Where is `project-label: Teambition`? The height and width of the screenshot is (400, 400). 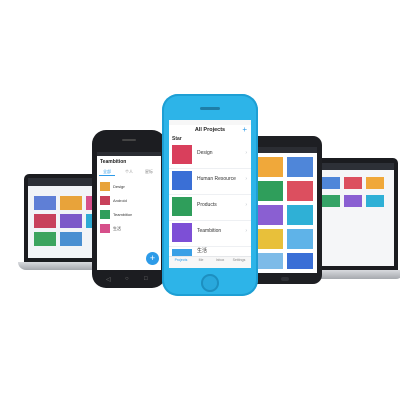
project-label: Teambition is located at coordinates (209, 231).